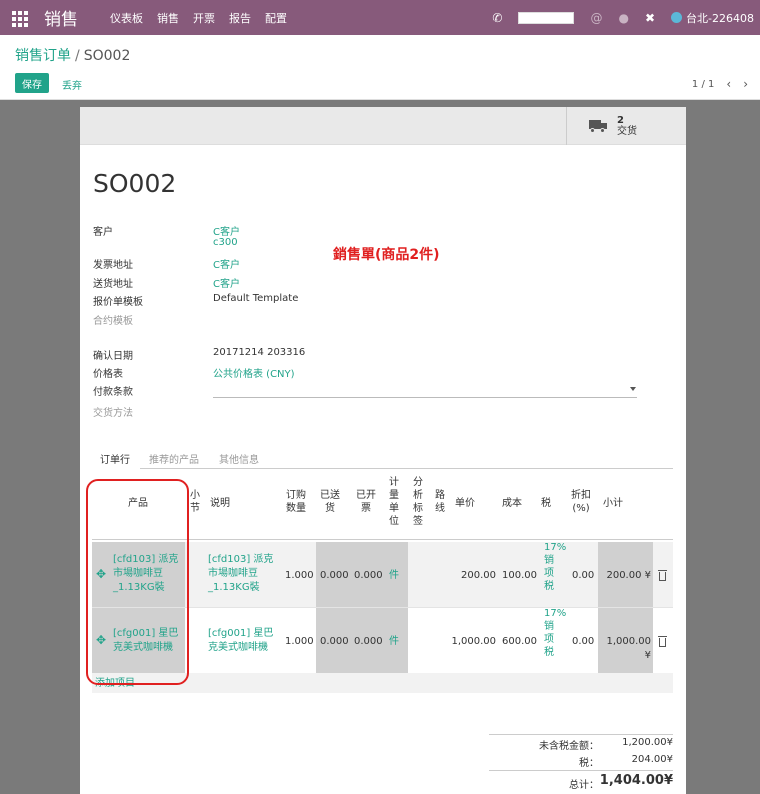  Describe the element at coordinates (366, 502) in the screenshot. I see `col-header-invoiced: 已开 票` at that location.